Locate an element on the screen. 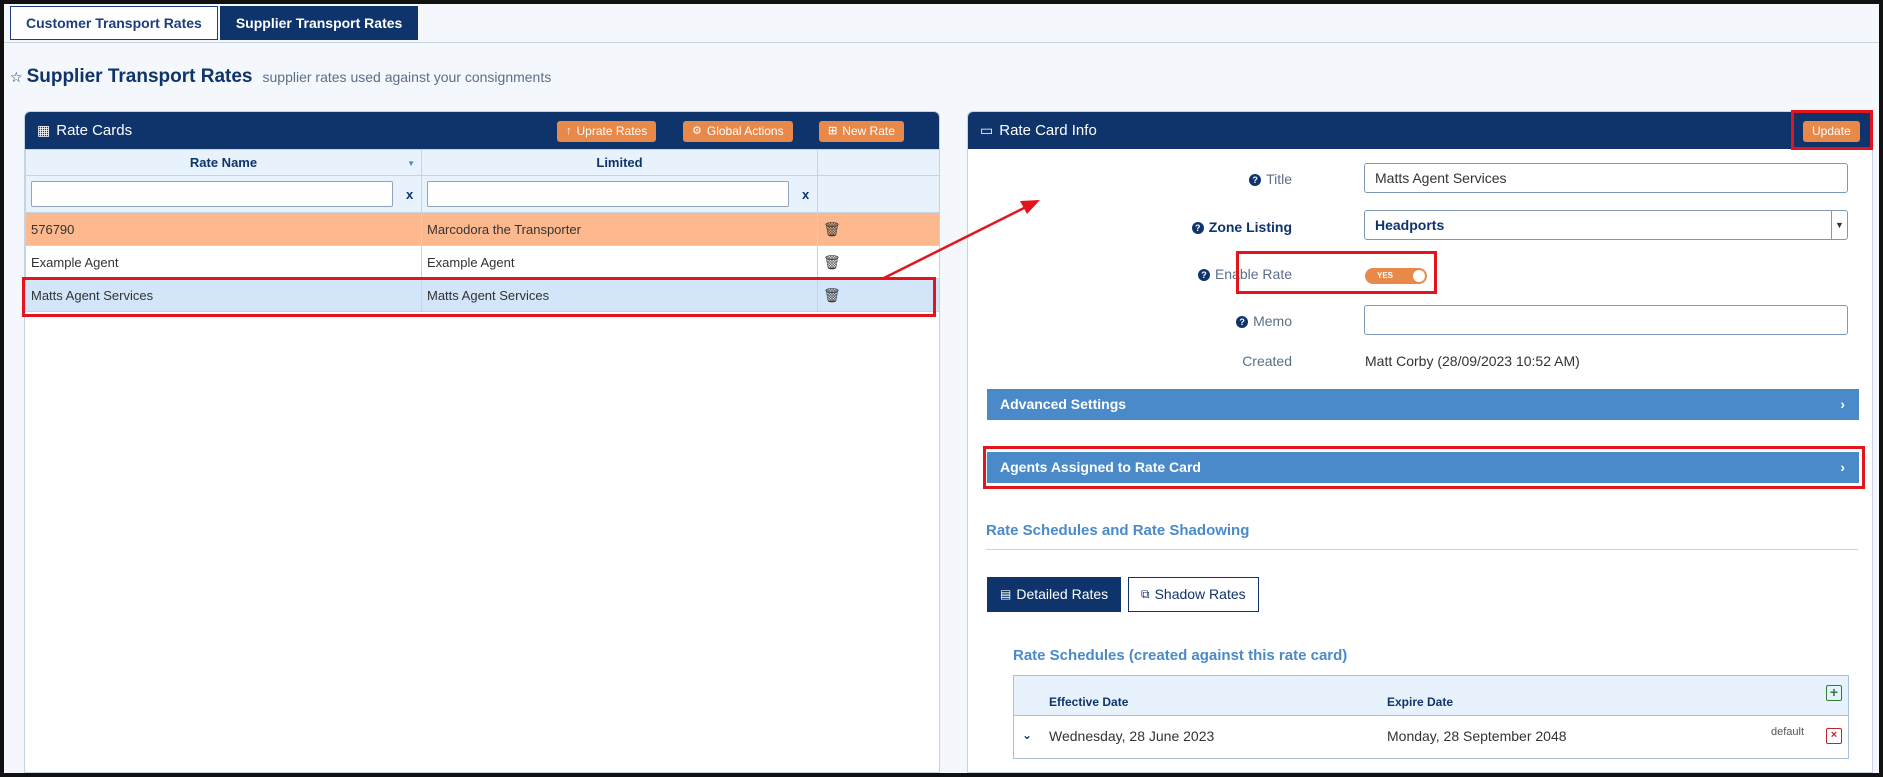  document-icon: ▤ is located at coordinates (1006, 594).